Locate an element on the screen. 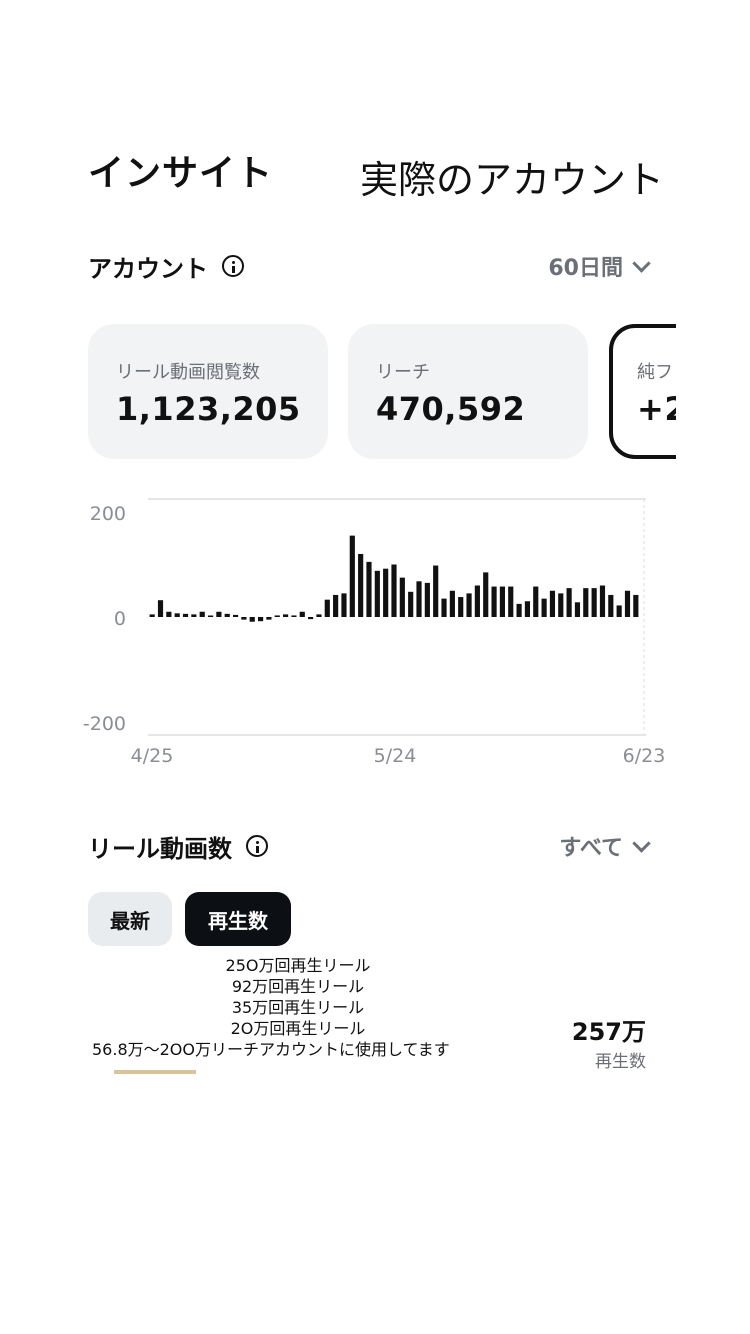 The width and height of the screenshot is (750, 1334). account-section-title: アカウント is located at coordinates (148, 268).